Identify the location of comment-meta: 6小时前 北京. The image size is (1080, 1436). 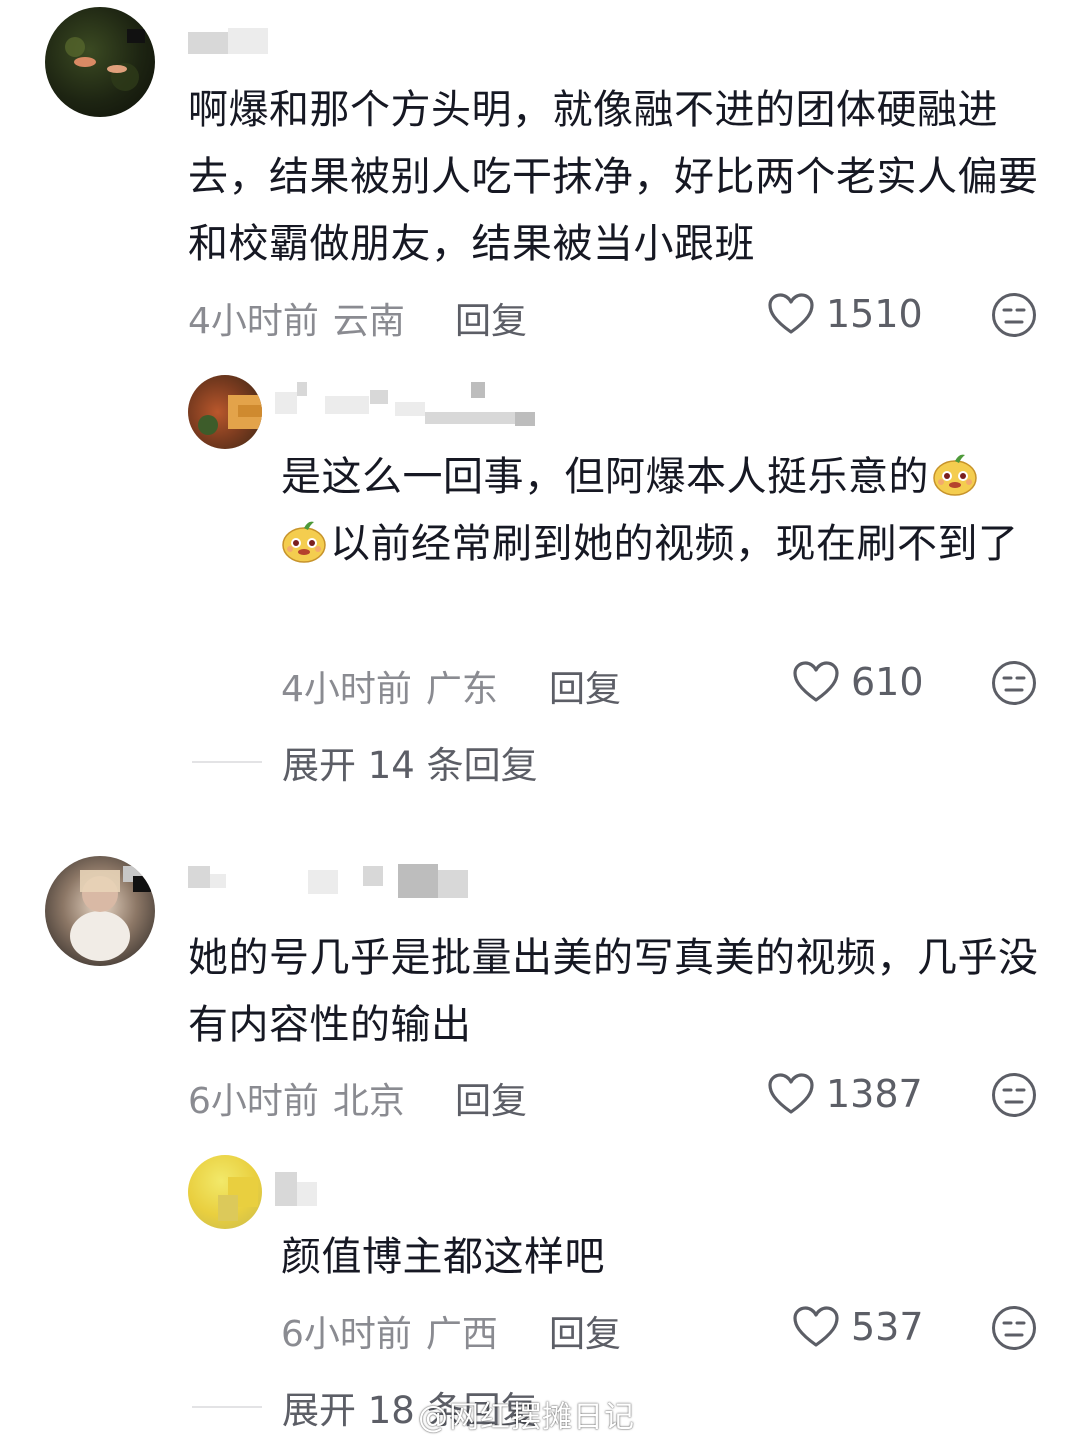
(296, 1098).